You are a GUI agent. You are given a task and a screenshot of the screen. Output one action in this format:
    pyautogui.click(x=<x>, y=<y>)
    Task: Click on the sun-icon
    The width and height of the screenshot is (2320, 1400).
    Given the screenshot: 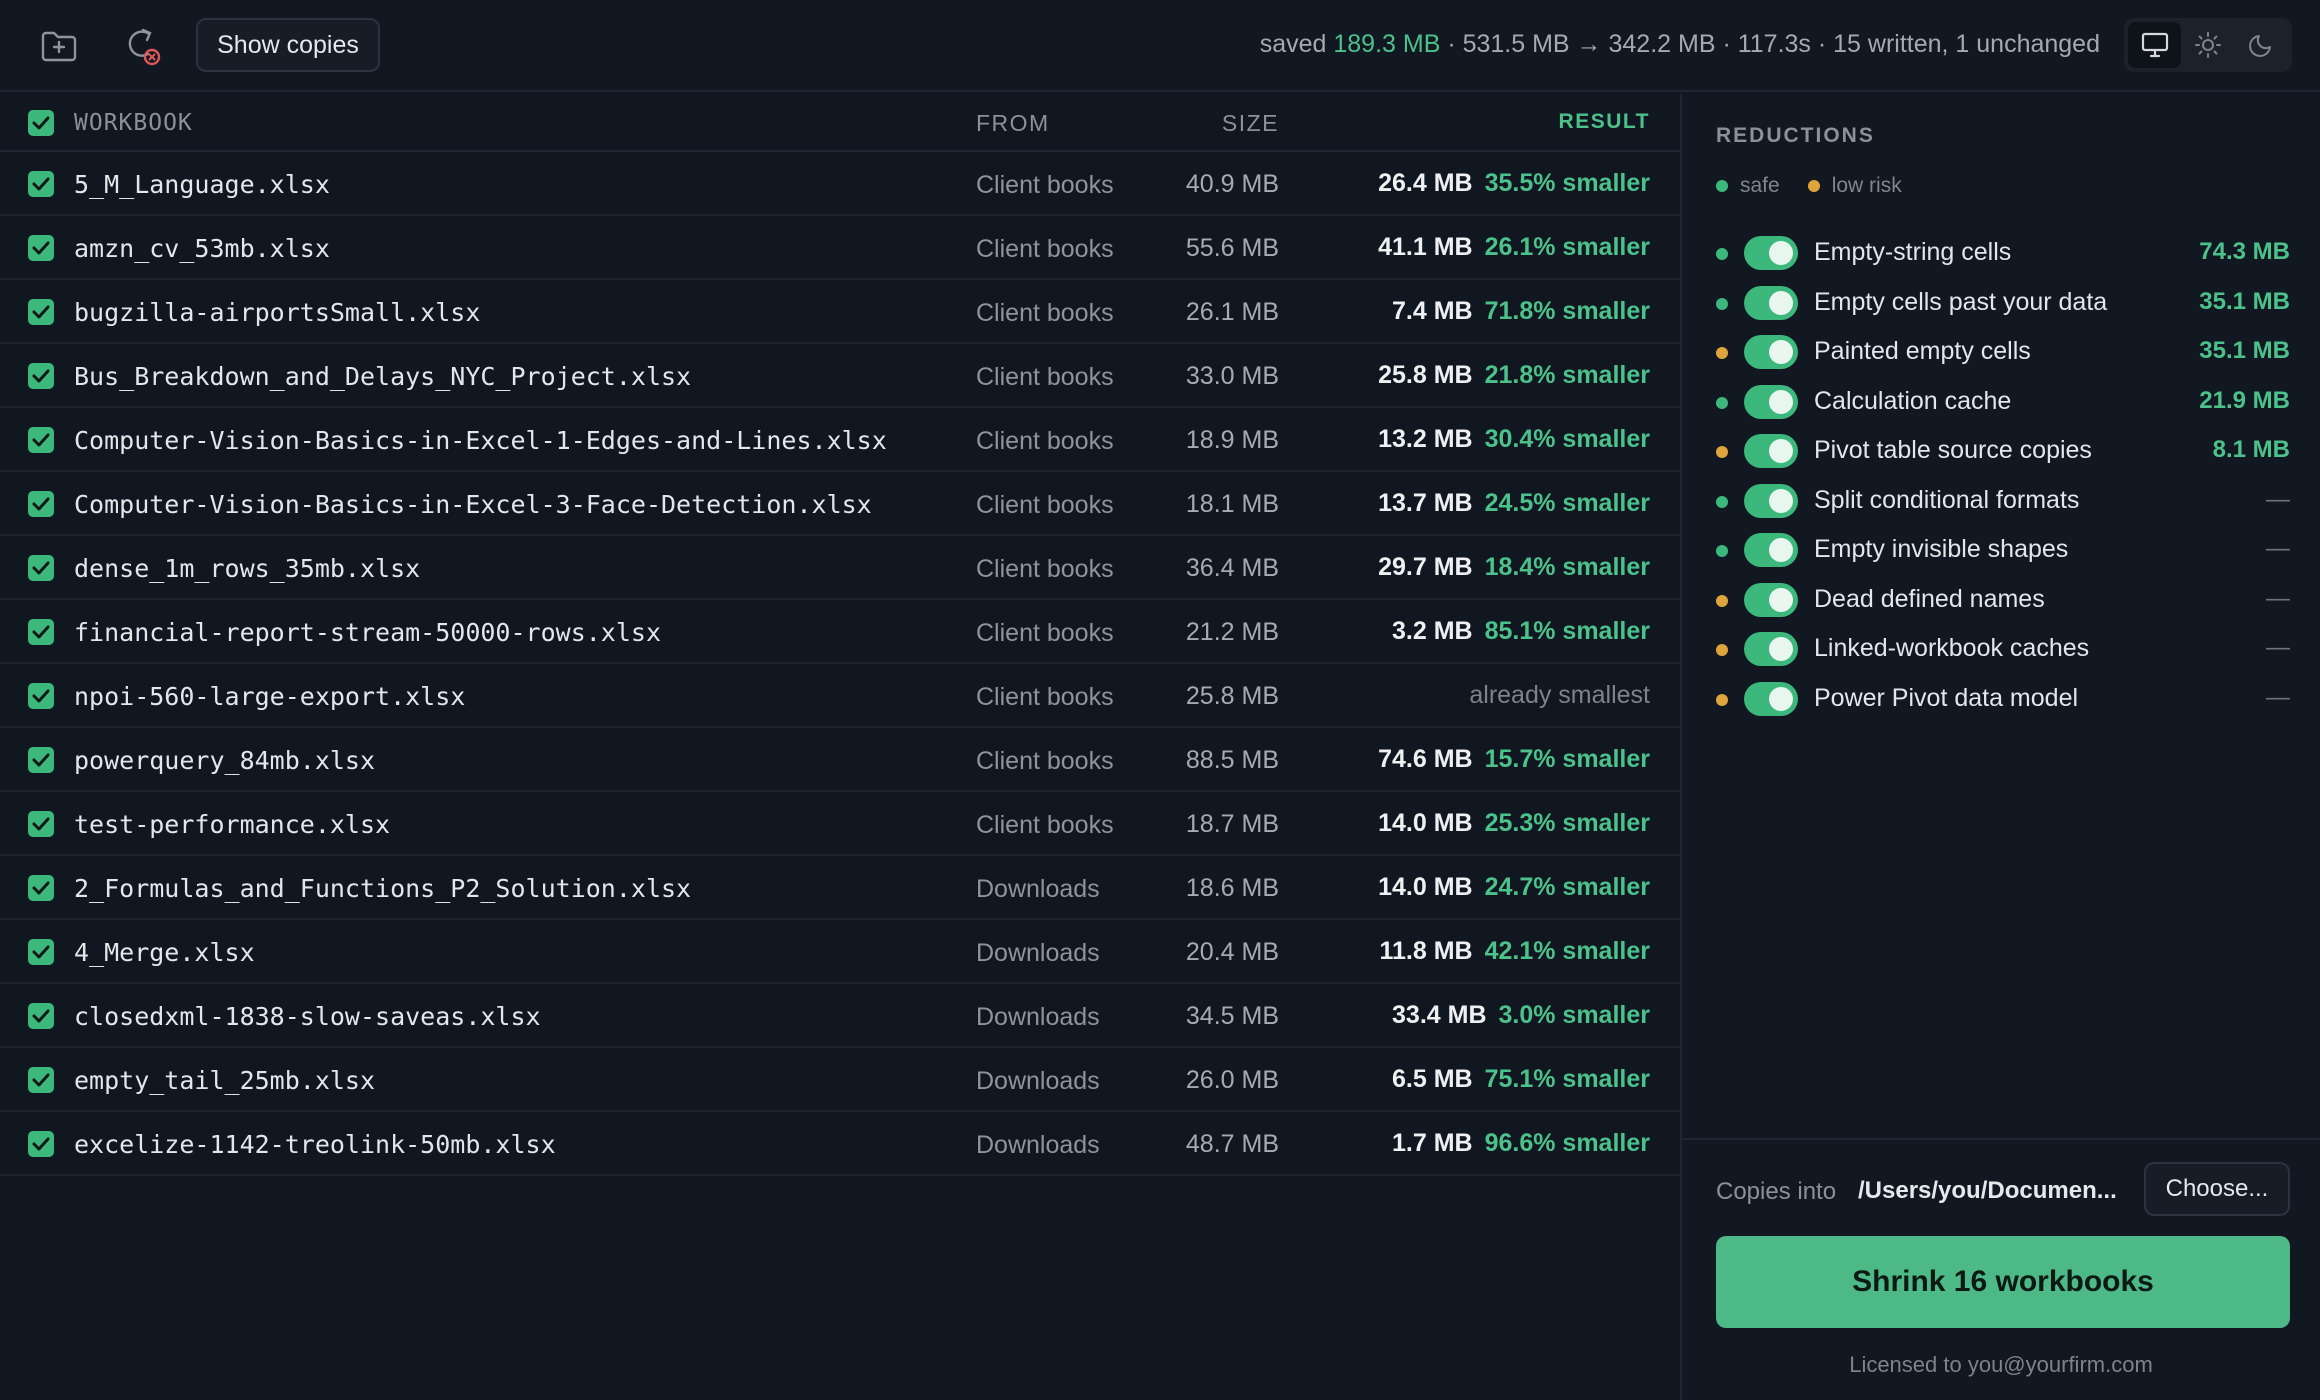 What is the action you would take?
    pyautogui.click(x=2207, y=45)
    